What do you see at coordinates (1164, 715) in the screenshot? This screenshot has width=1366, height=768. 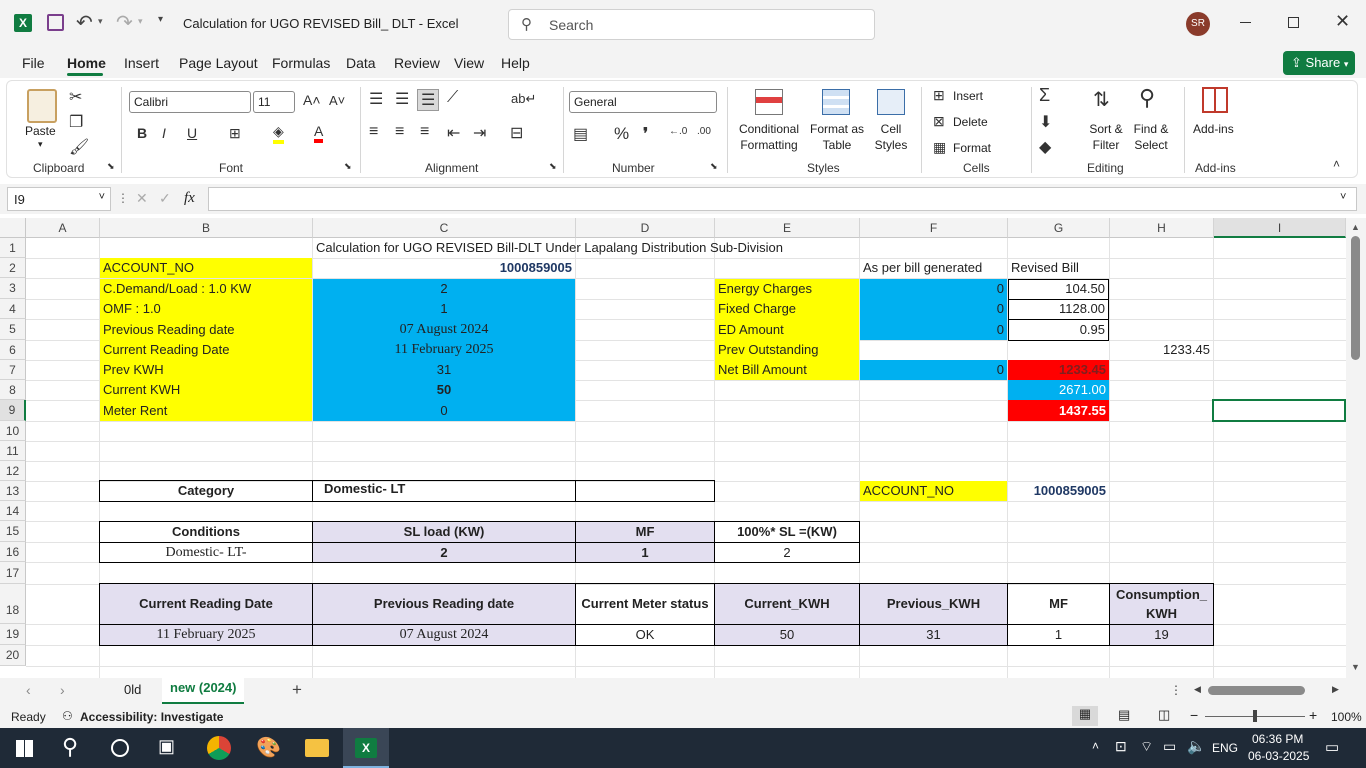 I see `page-break-view-icon: ◫` at bounding box center [1164, 715].